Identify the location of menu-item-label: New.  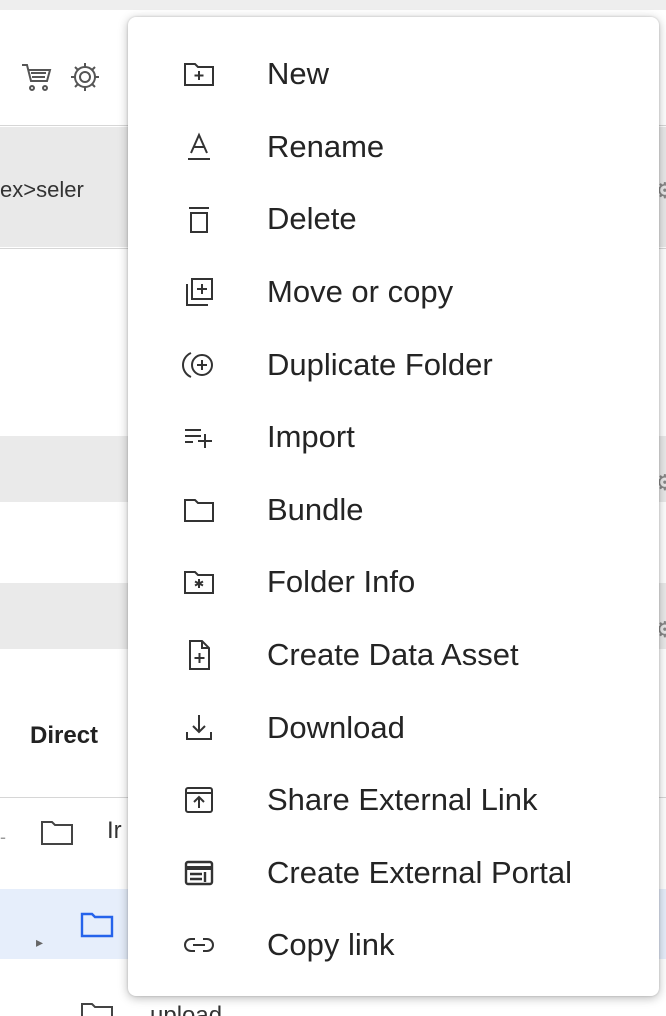
(298, 74).